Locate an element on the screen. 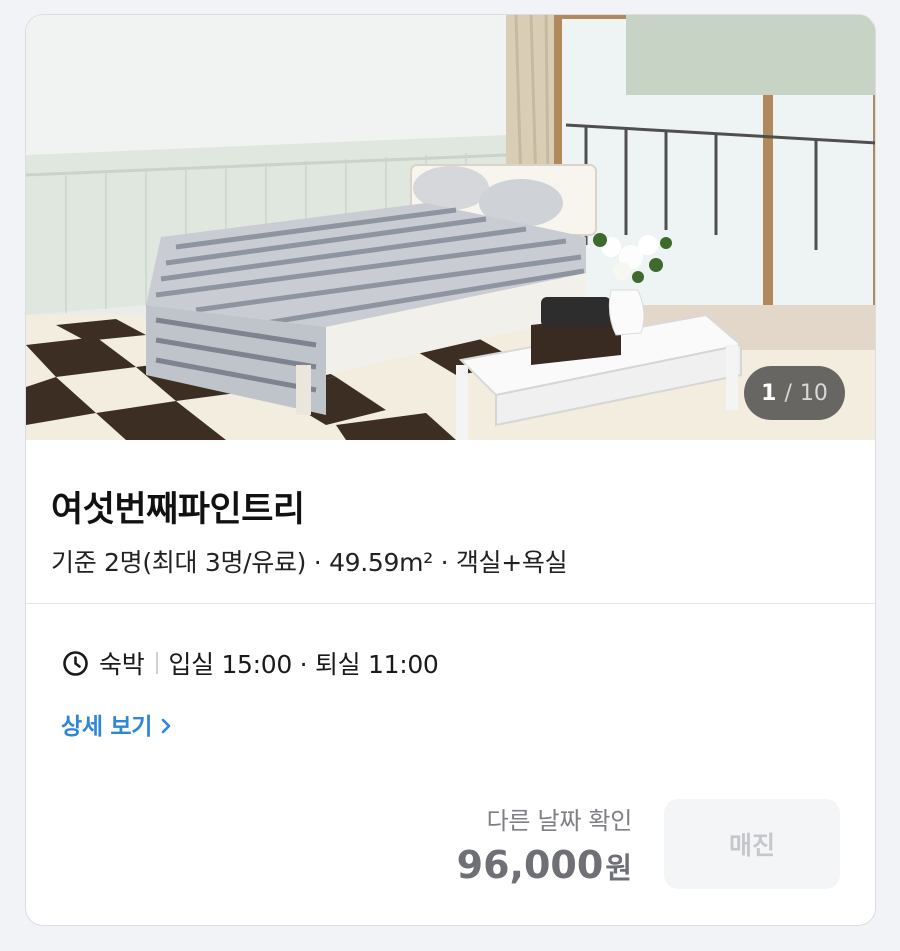  room-title: 여섯번째파인트리 is located at coordinates (178, 510).